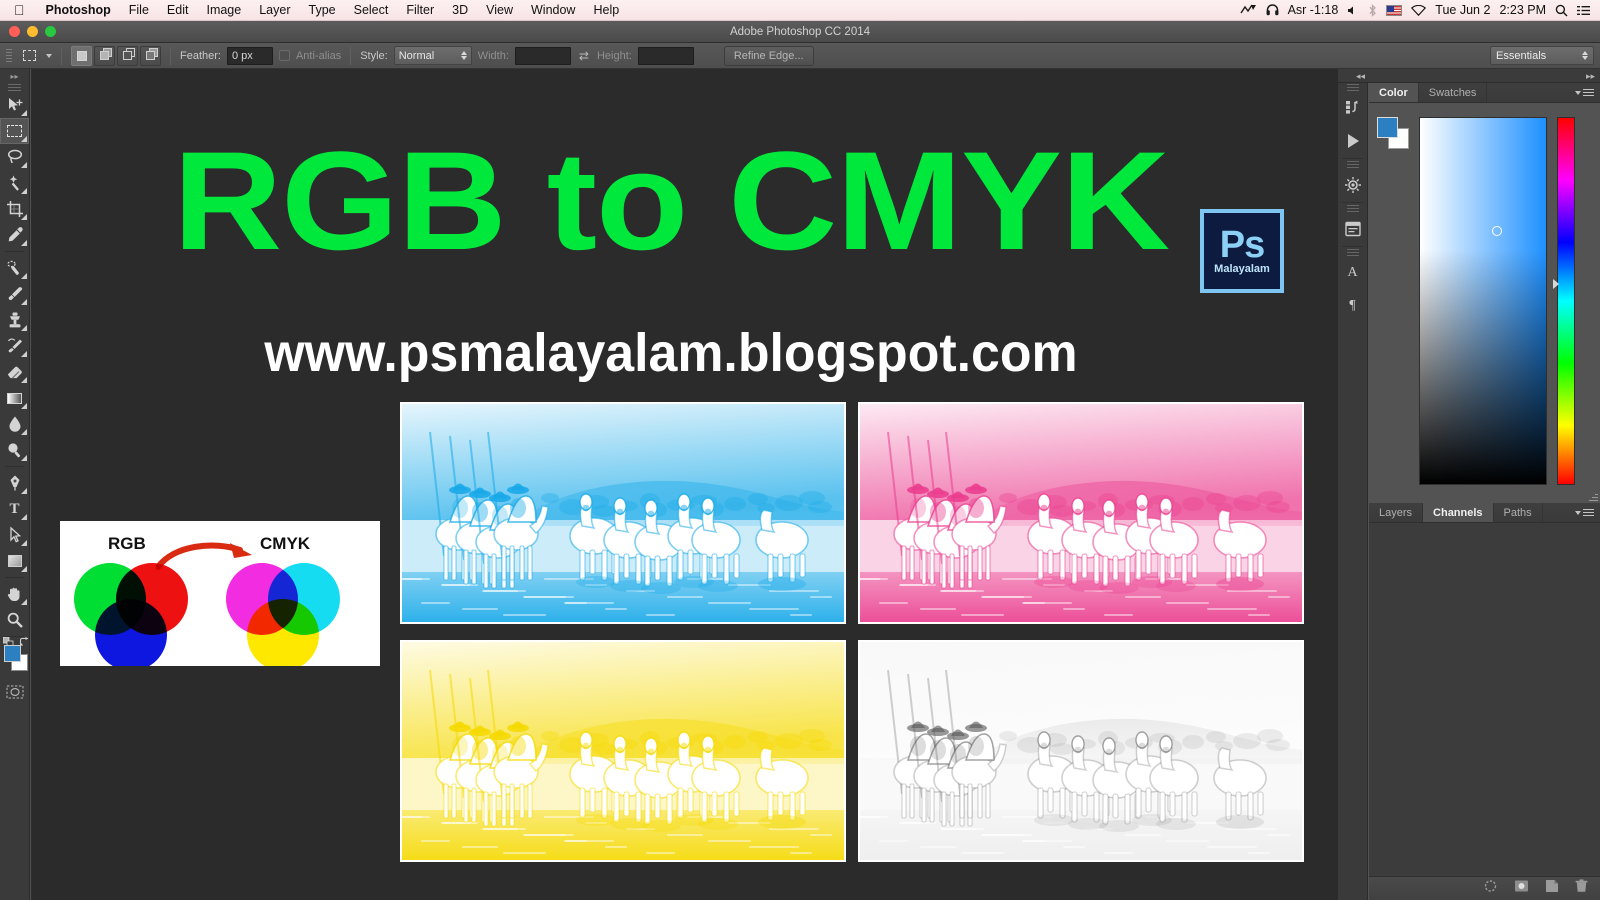 Image resolution: width=1600 pixels, height=900 pixels. What do you see at coordinates (1581, 888) in the screenshot?
I see `delete-channel-icon` at bounding box center [1581, 888].